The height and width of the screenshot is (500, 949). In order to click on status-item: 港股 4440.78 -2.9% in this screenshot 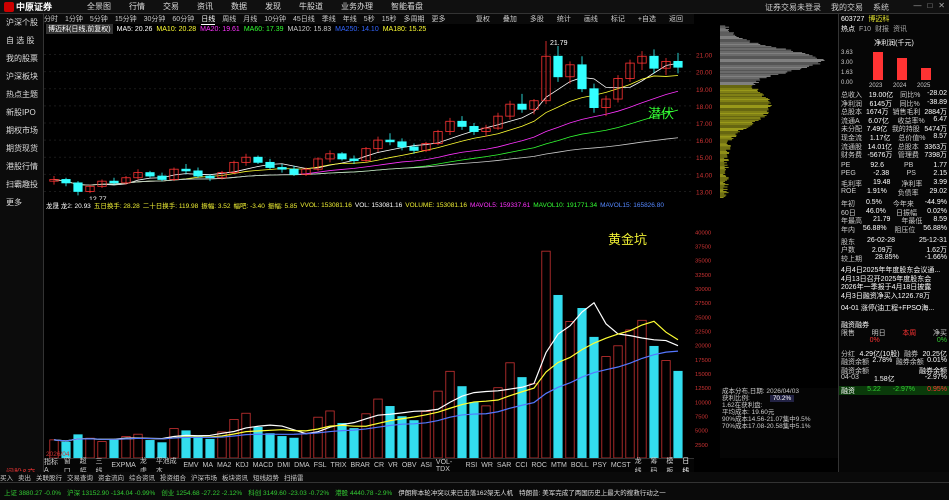, I will do `click(363, 492)`.